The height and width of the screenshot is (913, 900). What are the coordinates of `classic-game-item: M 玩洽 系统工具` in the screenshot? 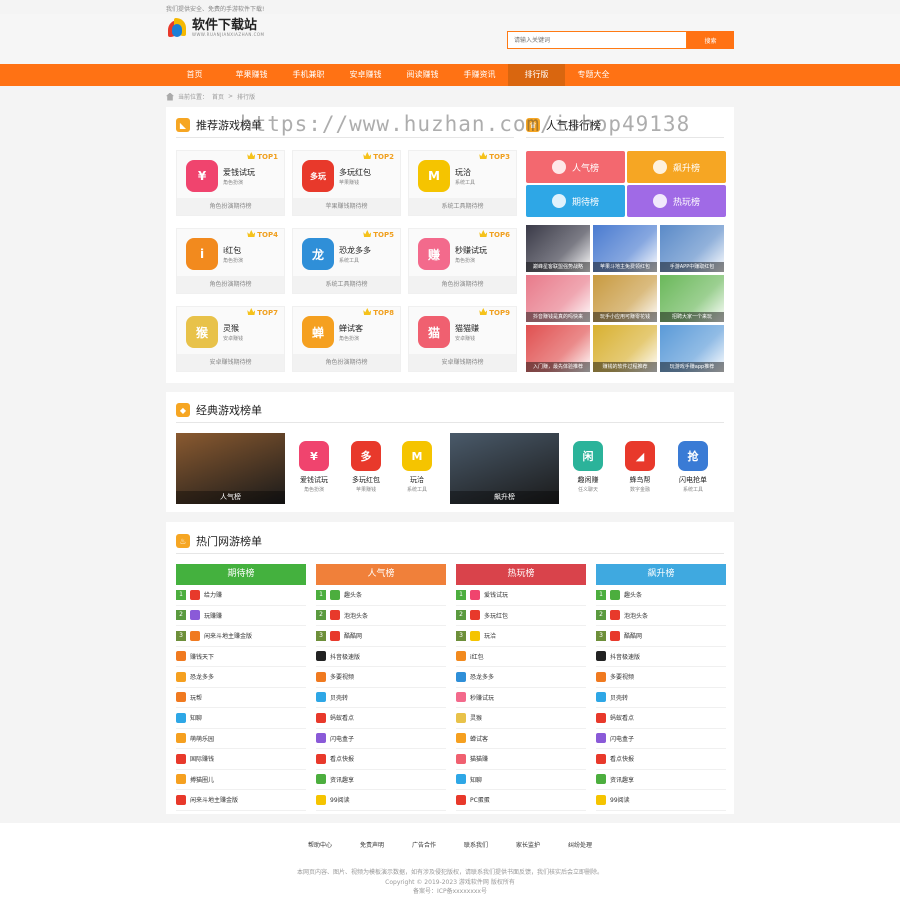 It's located at (417, 467).